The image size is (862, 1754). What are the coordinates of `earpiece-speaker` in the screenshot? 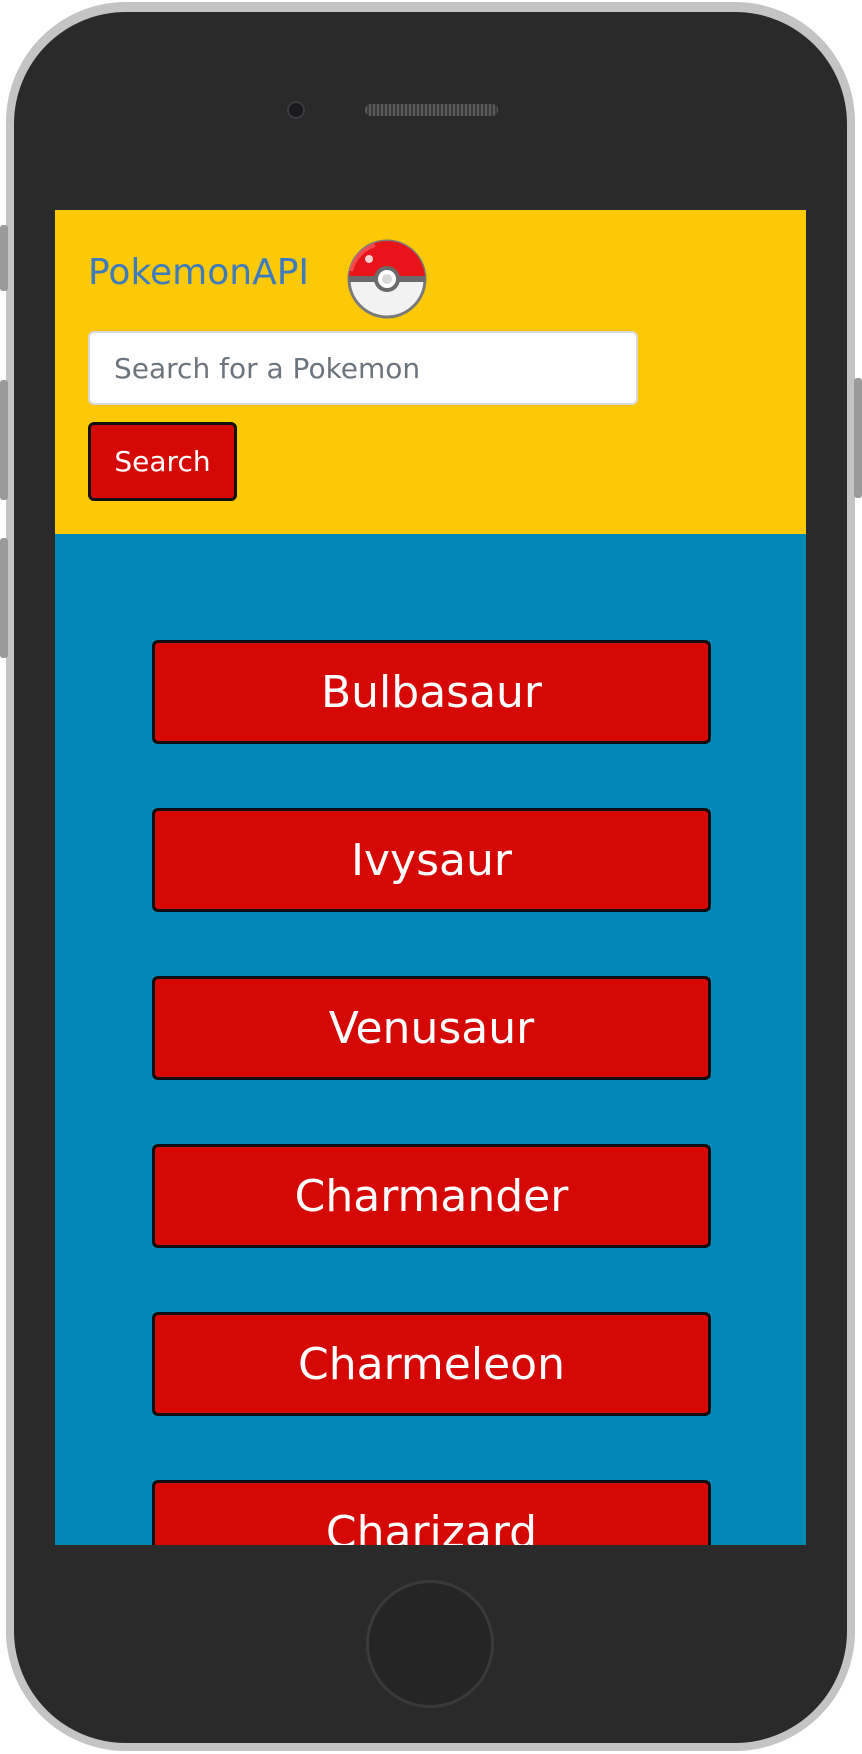 It's located at (431, 110).